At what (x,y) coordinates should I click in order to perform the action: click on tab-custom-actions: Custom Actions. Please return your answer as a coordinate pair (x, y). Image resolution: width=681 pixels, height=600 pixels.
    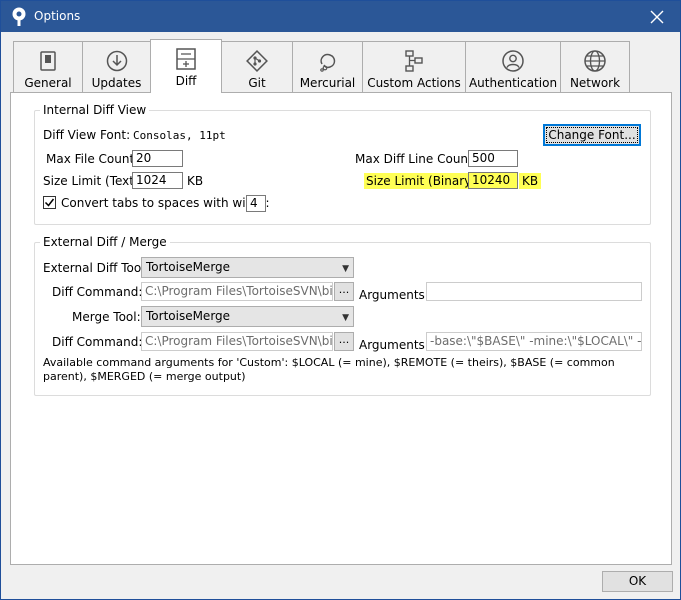
    Looking at the image, I should click on (414, 66).